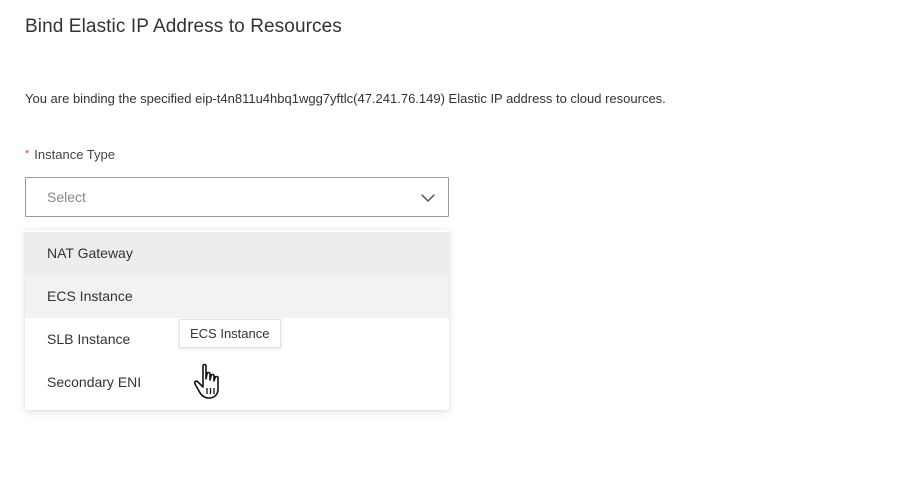  What do you see at coordinates (237, 253) in the screenshot?
I see `option-nat-gateway: NAT Gateway` at bounding box center [237, 253].